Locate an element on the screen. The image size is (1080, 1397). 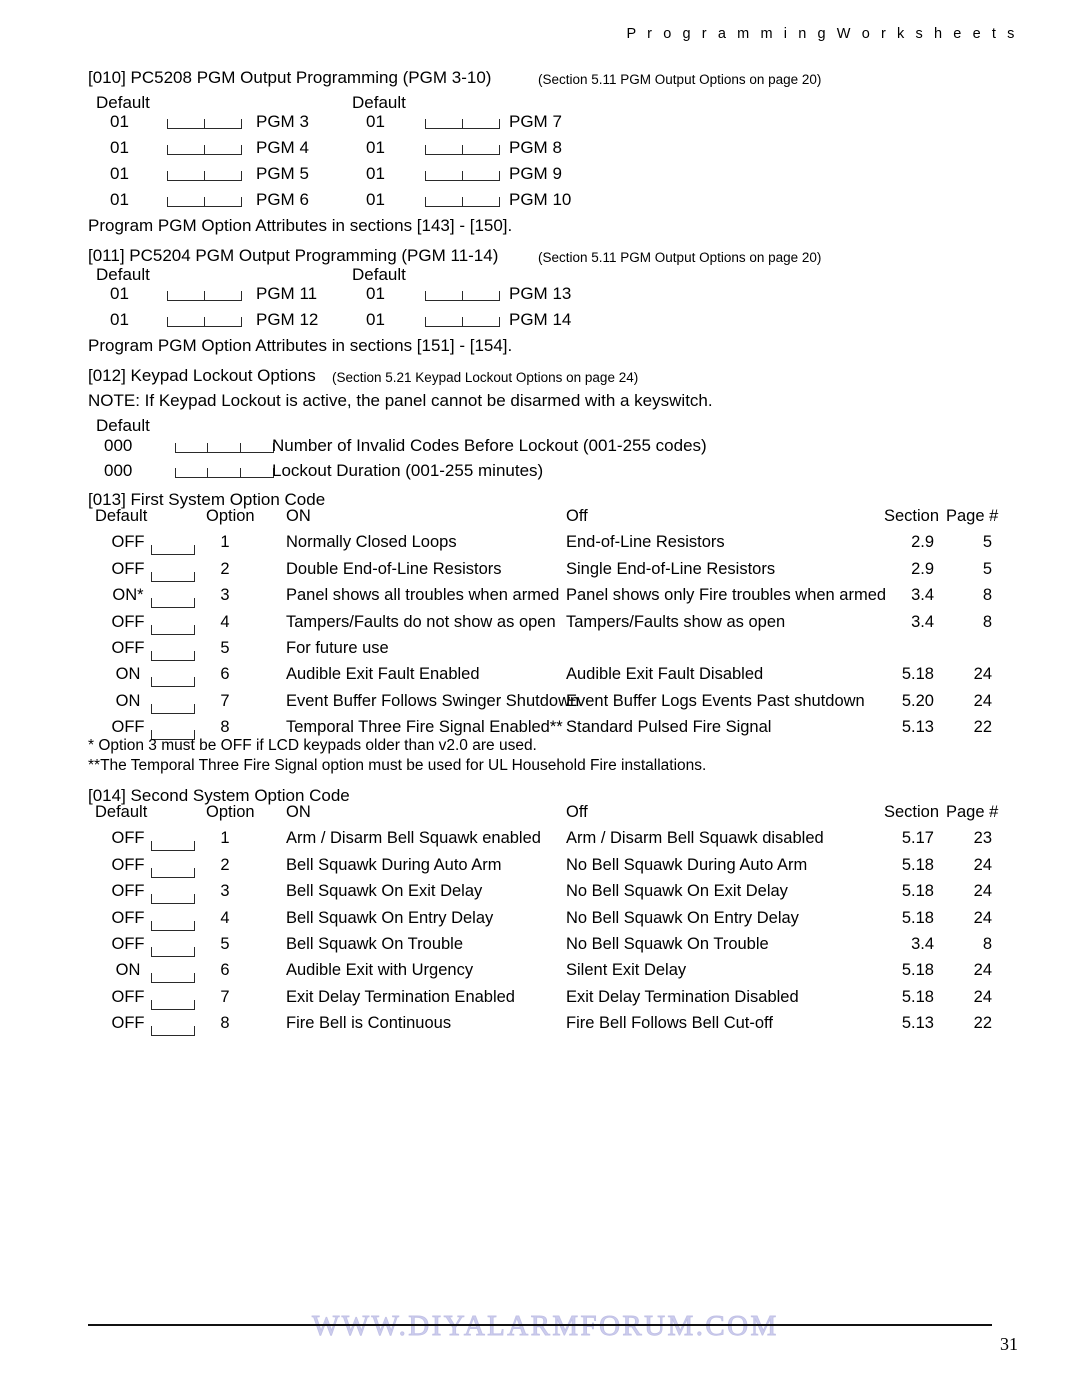
row-option: 8 is located at coordinates (225, 1023).